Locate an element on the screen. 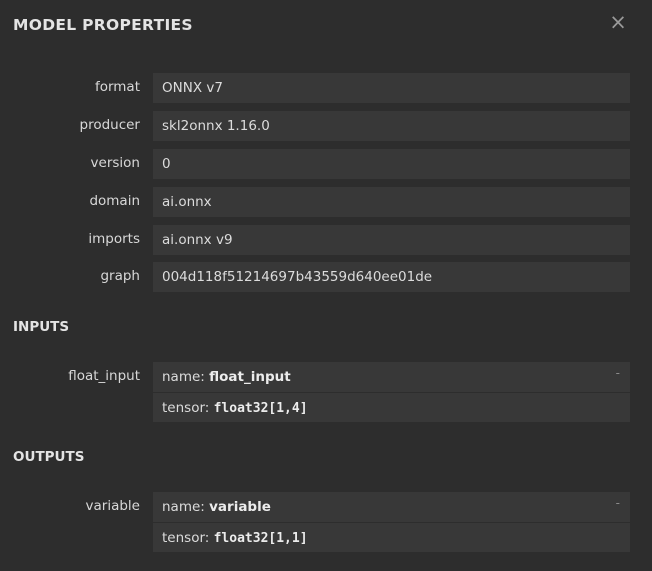  property-label: imports is located at coordinates (114, 239).